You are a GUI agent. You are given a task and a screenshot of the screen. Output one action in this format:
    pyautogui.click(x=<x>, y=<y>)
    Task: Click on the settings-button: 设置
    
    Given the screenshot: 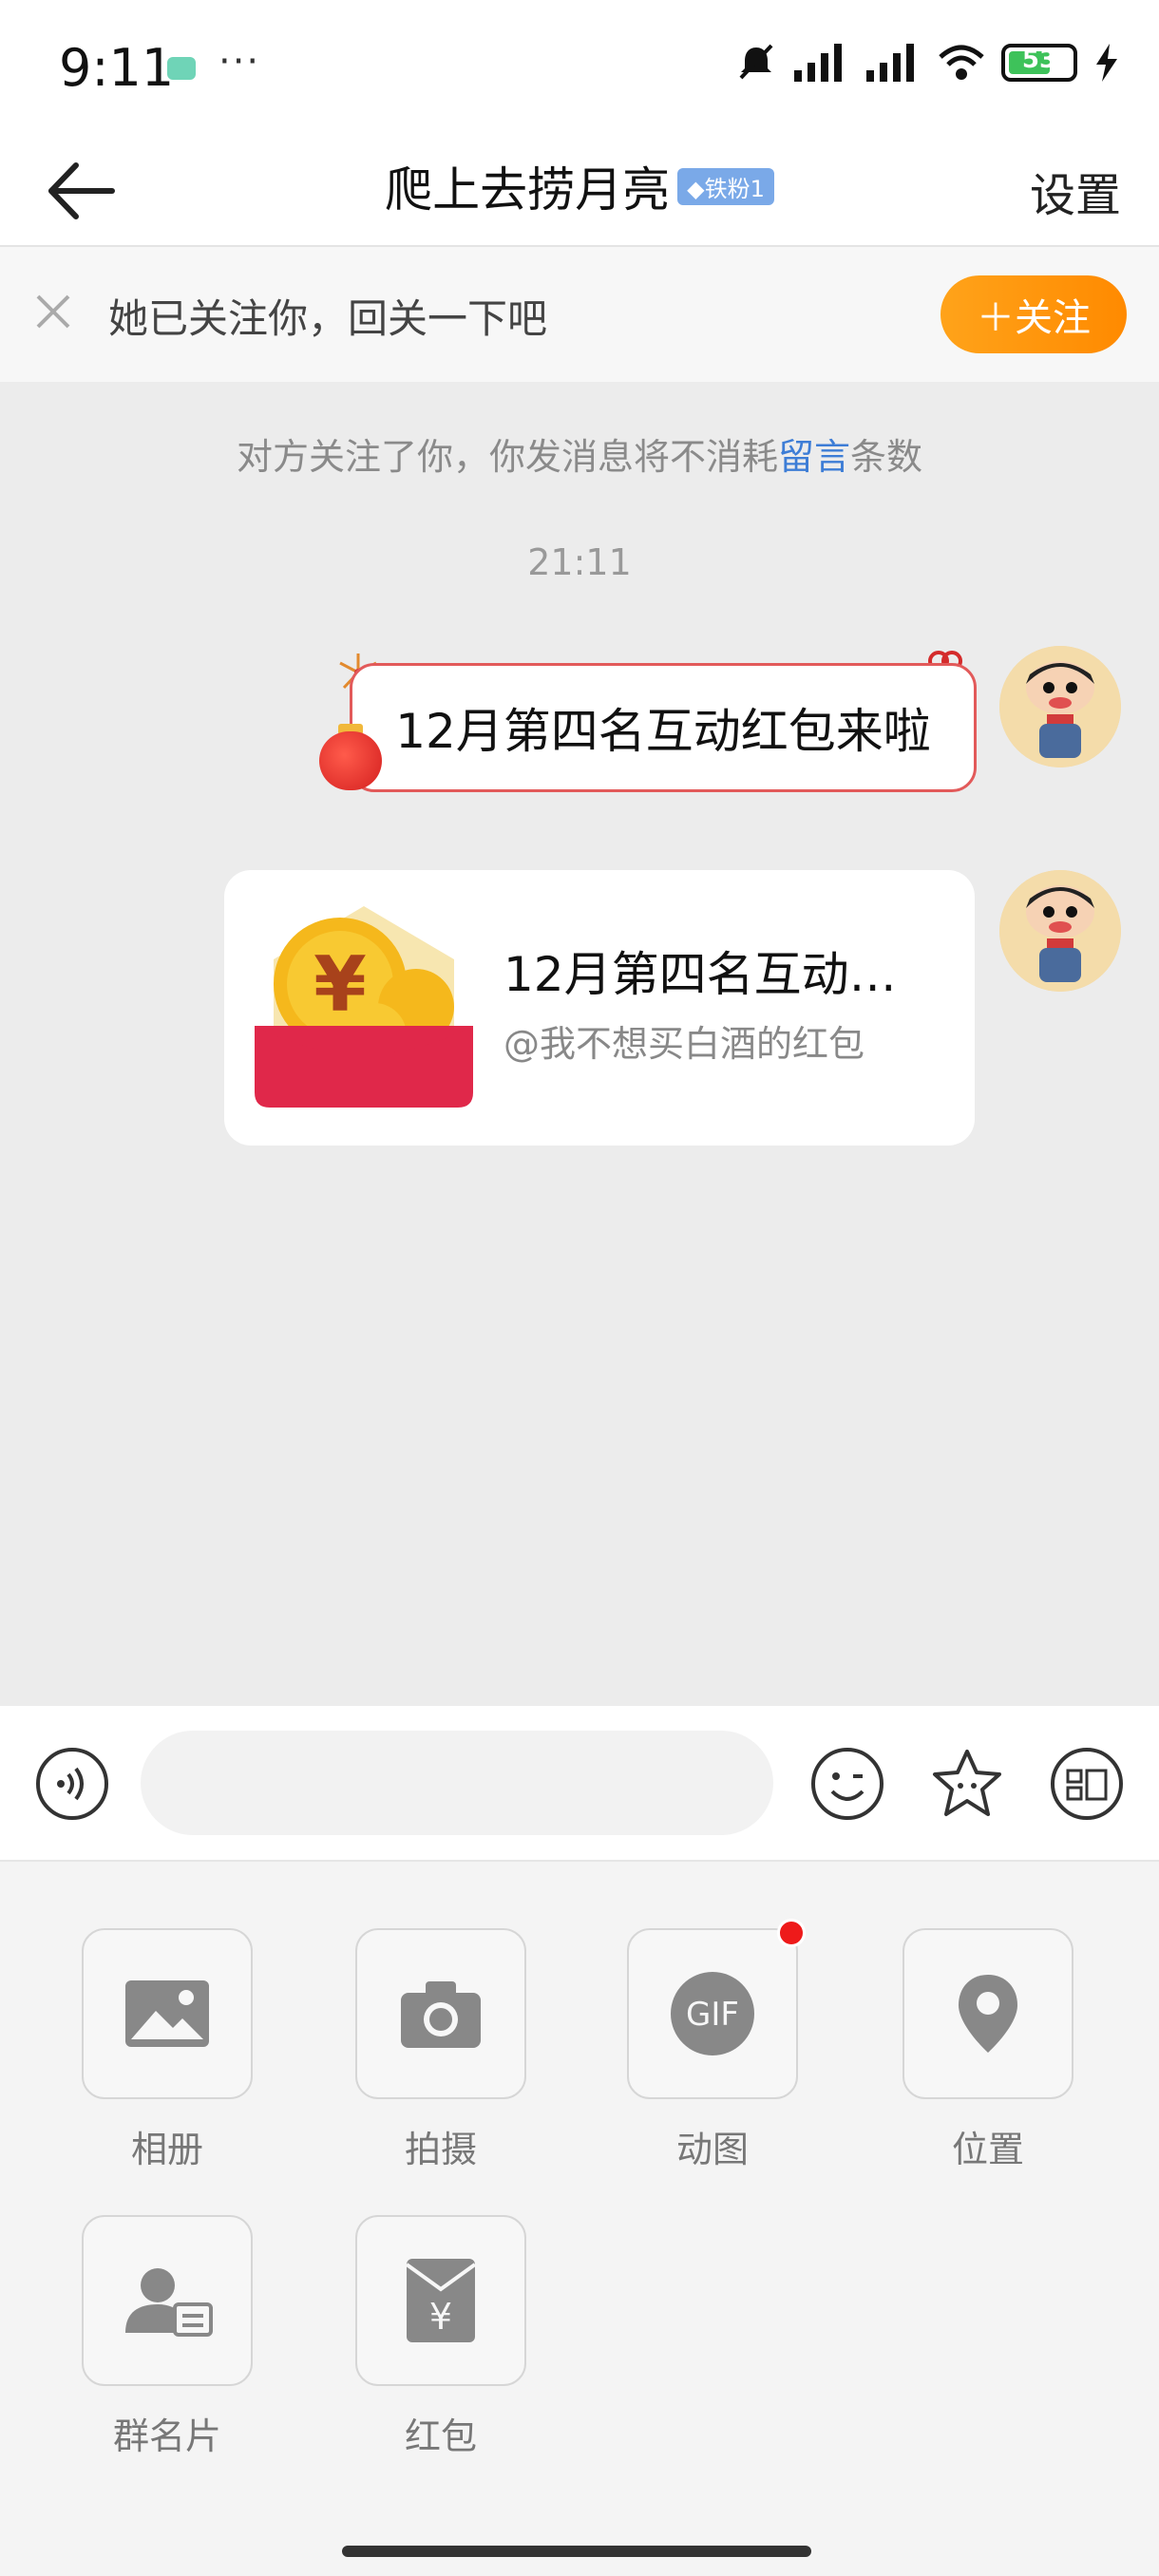 What is the action you would take?
    pyautogui.click(x=1075, y=191)
    